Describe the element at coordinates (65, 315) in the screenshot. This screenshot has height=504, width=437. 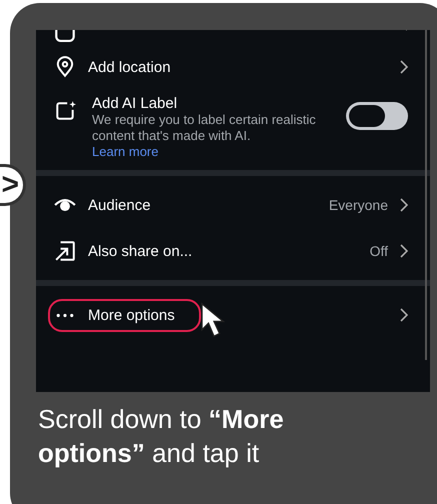
I see `more-dots-icon` at that location.